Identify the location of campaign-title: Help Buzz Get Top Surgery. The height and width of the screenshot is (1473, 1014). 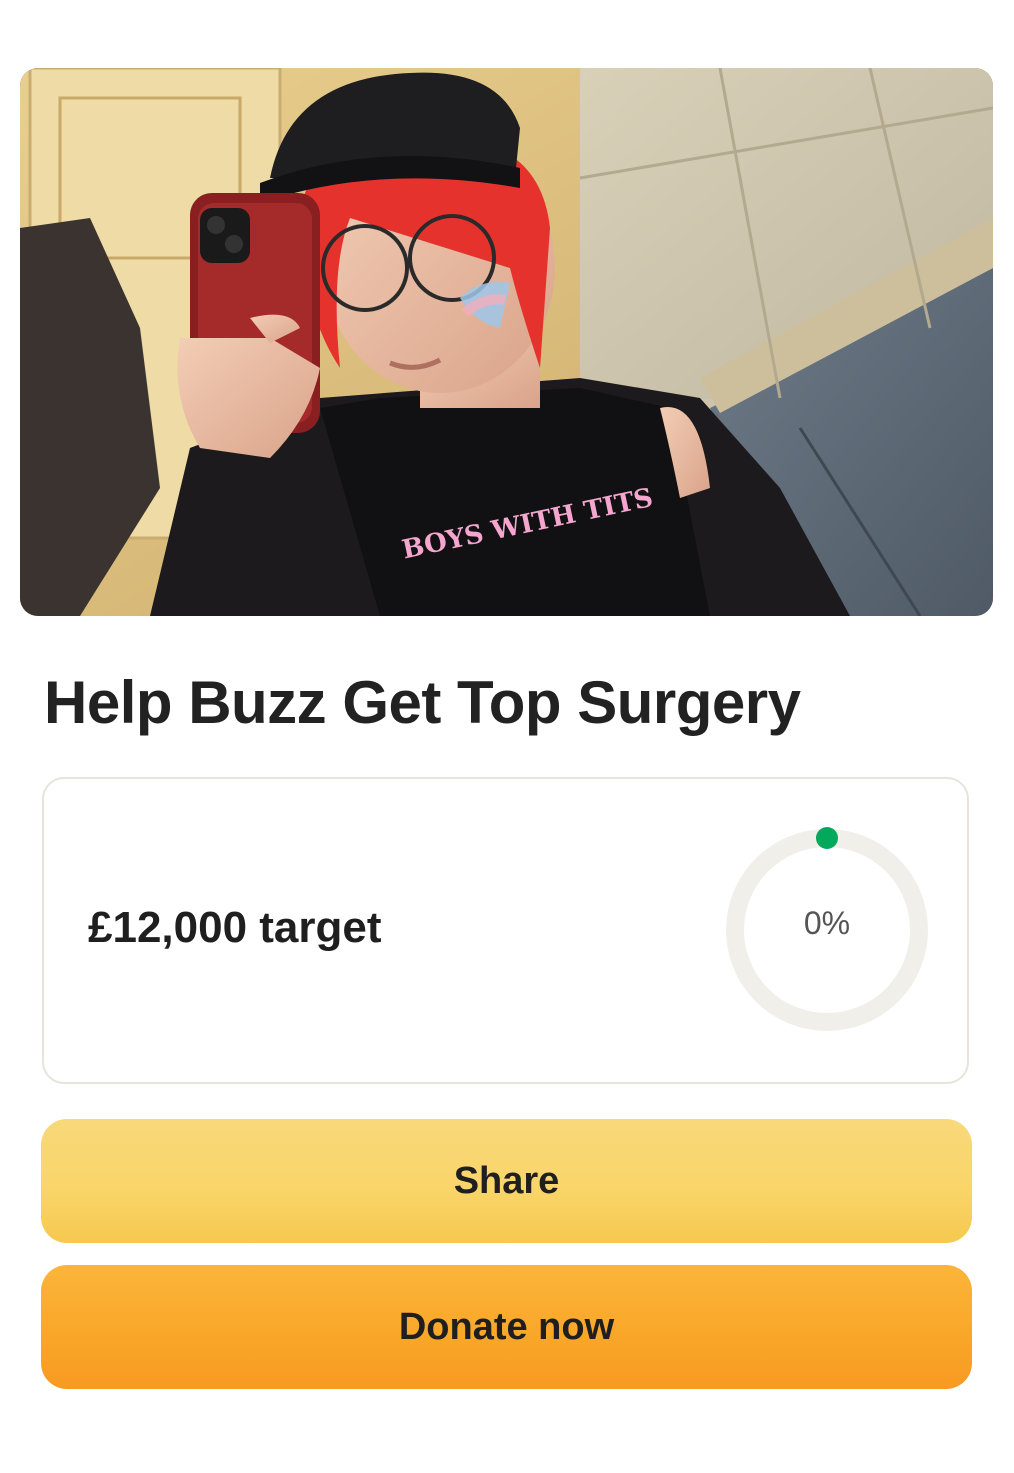
(422, 702).